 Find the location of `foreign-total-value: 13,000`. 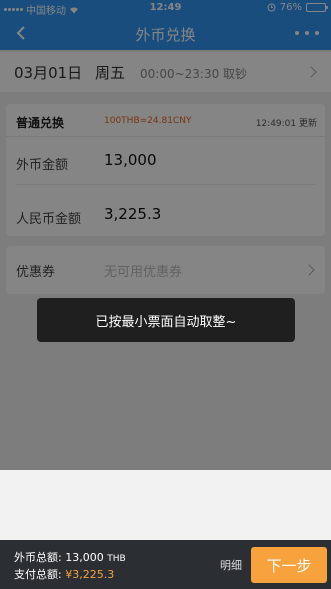

foreign-total-value: 13,000 is located at coordinates (84, 557).